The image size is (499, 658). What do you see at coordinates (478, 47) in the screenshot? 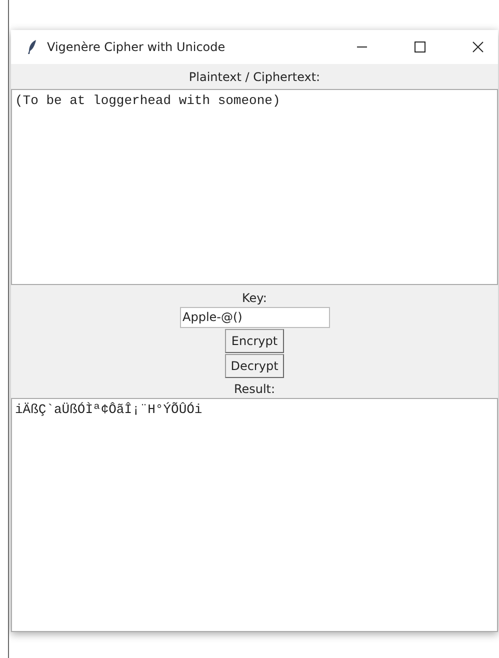
I see `close-icon` at bounding box center [478, 47].